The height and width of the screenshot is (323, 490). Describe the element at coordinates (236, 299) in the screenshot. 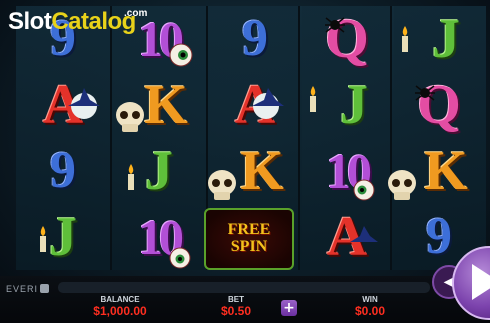

I see `bet-label: BET` at that location.